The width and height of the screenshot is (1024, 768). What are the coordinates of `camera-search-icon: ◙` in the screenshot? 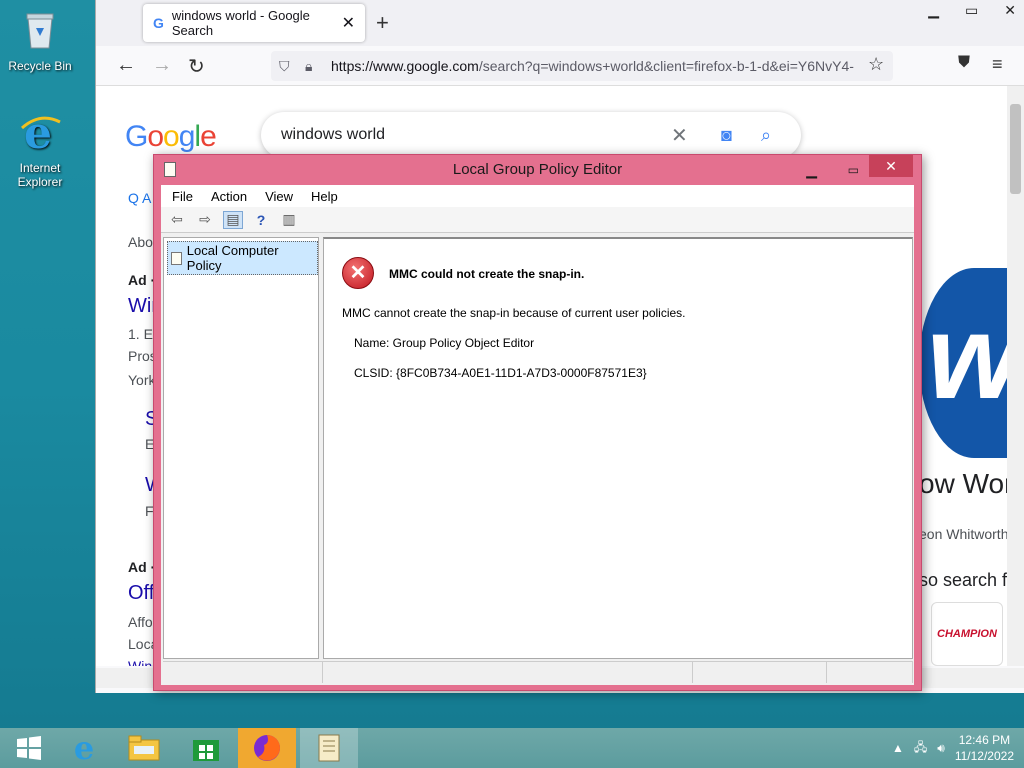 It's located at (726, 135).